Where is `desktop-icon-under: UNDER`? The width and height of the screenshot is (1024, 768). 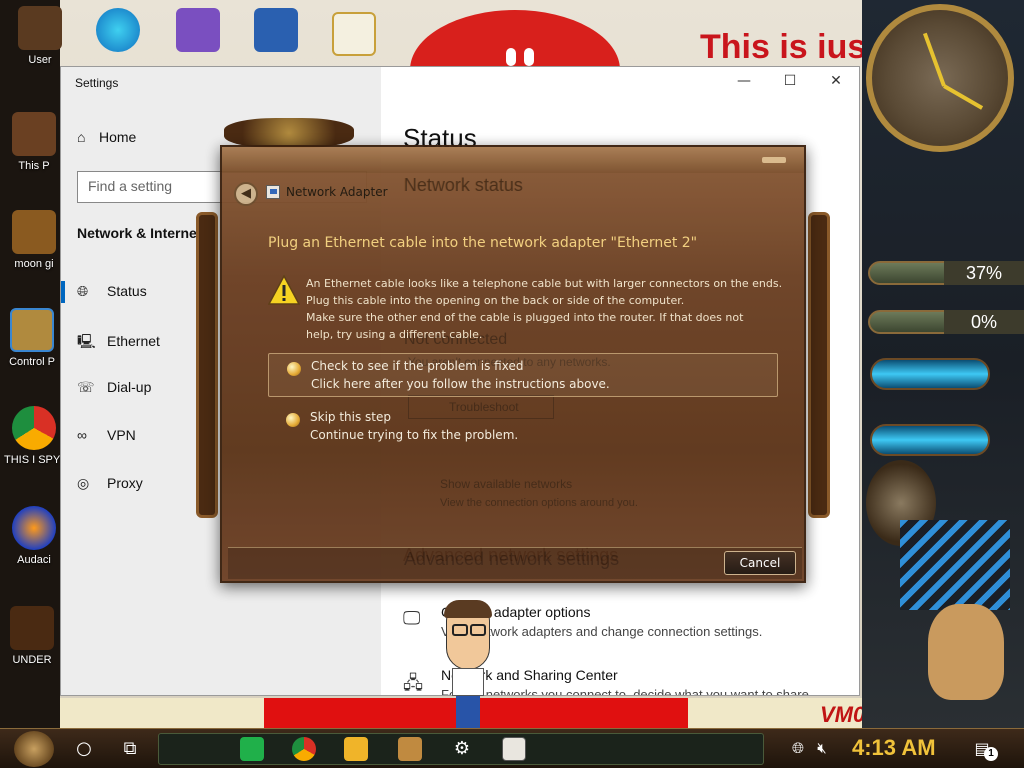 desktop-icon-under: UNDER is located at coordinates (32, 636).